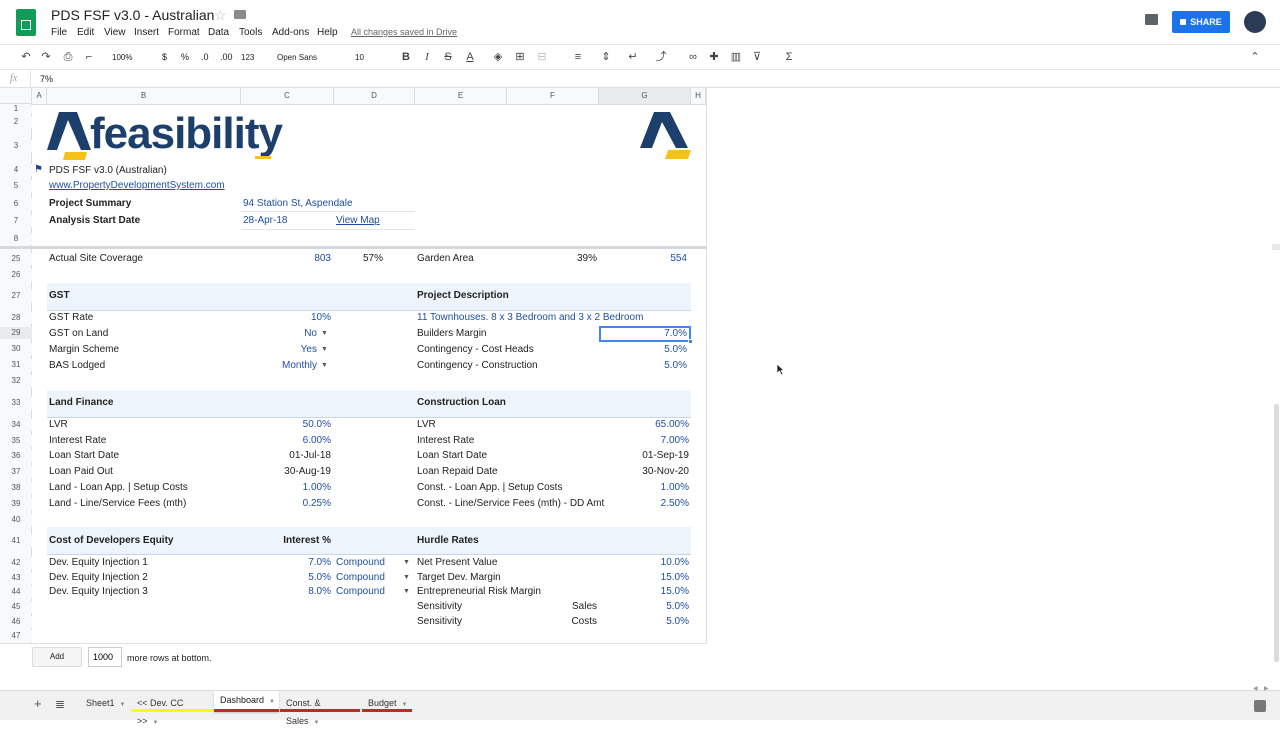 The height and width of the screenshot is (732, 1280). I want to click on const-loan-start-value: 01-Sep-19, so click(644, 456).